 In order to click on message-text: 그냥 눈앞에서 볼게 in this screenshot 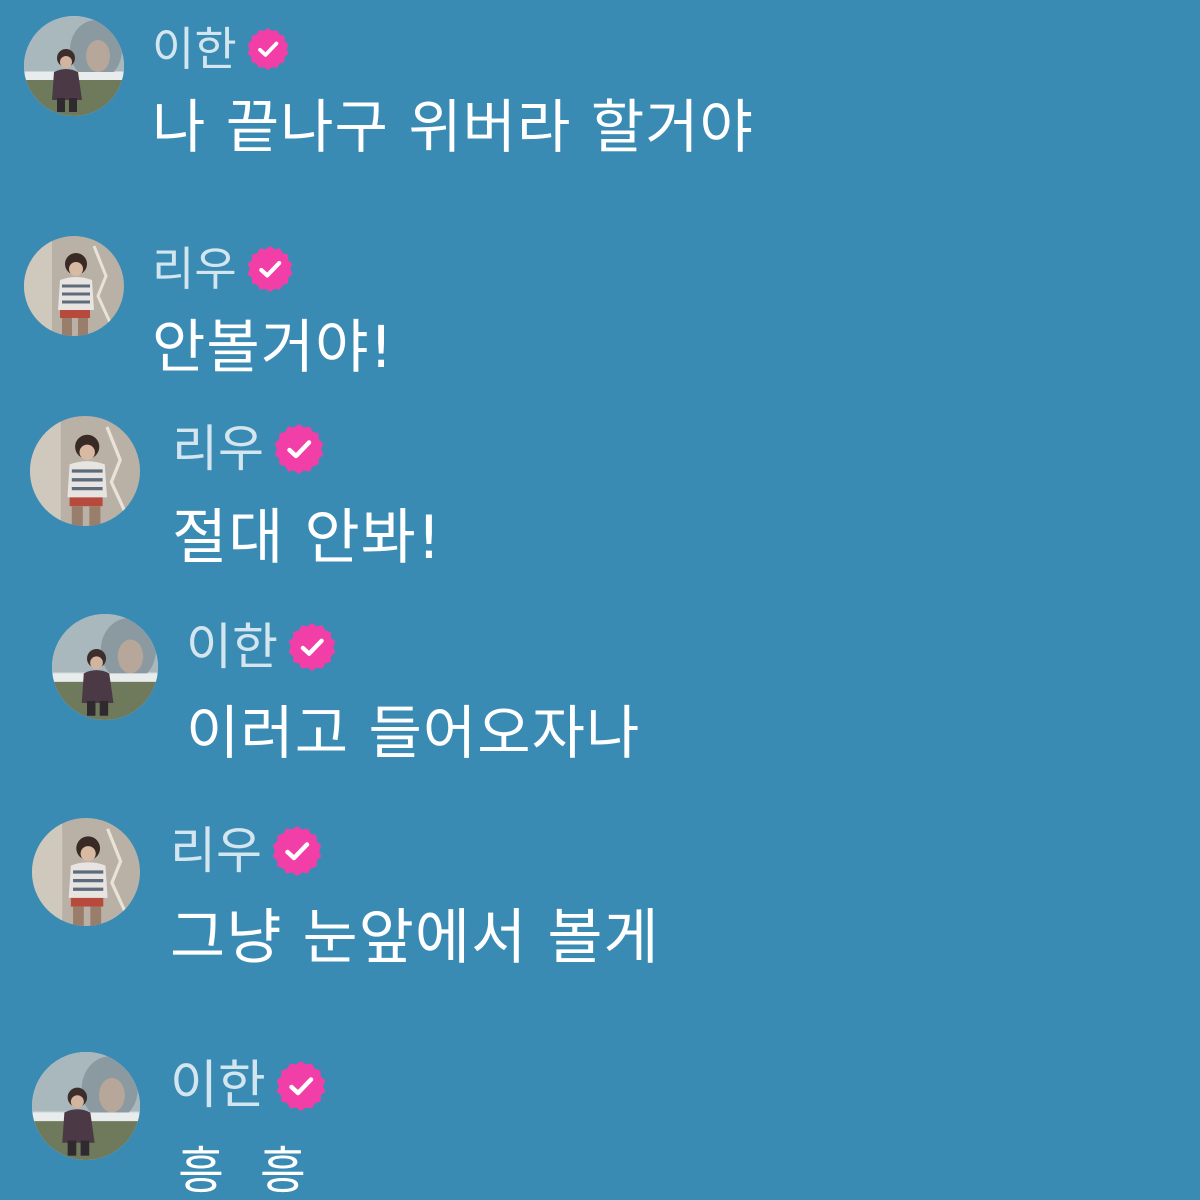, I will do `click(415, 938)`.